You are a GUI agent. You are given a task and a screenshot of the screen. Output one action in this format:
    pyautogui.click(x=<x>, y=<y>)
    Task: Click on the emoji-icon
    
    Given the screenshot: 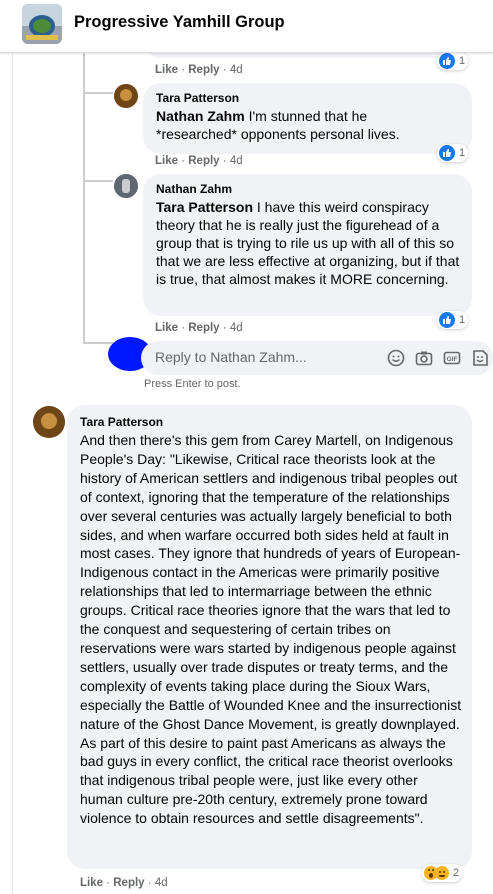 What is the action you would take?
    pyautogui.click(x=396, y=358)
    